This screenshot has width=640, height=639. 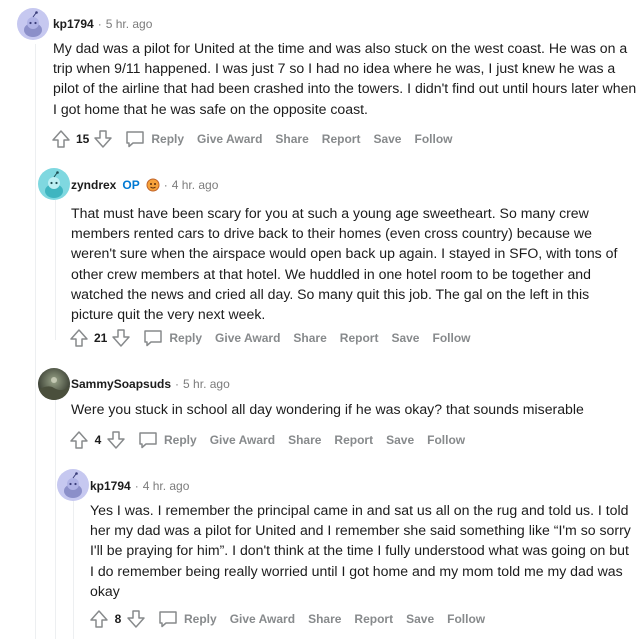 I want to click on vote-score: 21, so click(x=101, y=338).